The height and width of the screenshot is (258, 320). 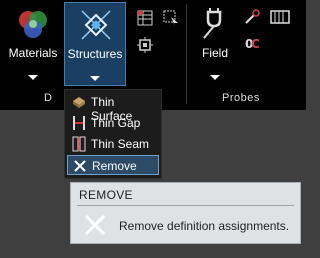 I want to click on structures-icon, so click(x=96, y=25).